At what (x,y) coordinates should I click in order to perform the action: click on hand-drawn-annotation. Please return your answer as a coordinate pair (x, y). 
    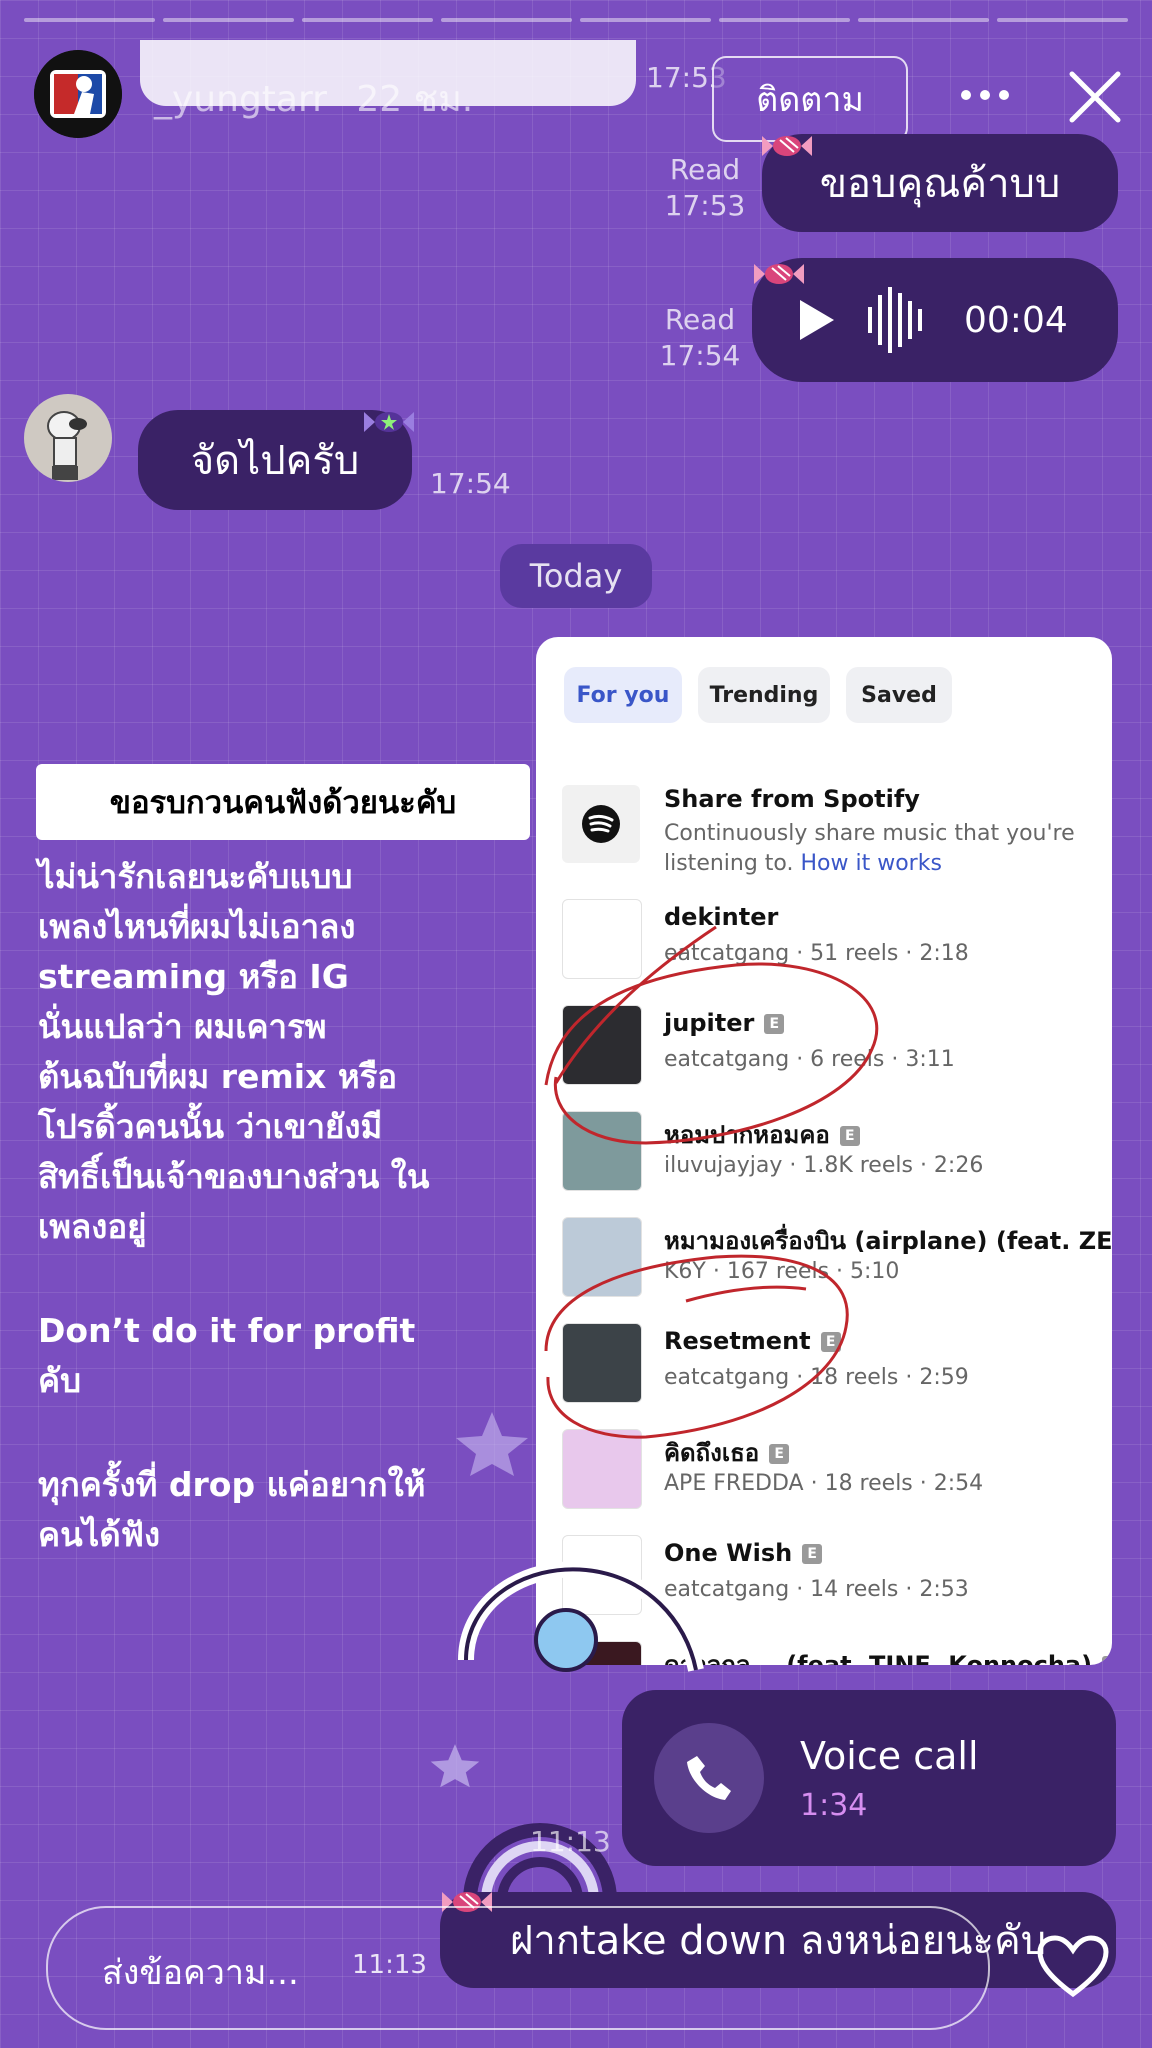
    Looking at the image, I should click on (711, 1182).